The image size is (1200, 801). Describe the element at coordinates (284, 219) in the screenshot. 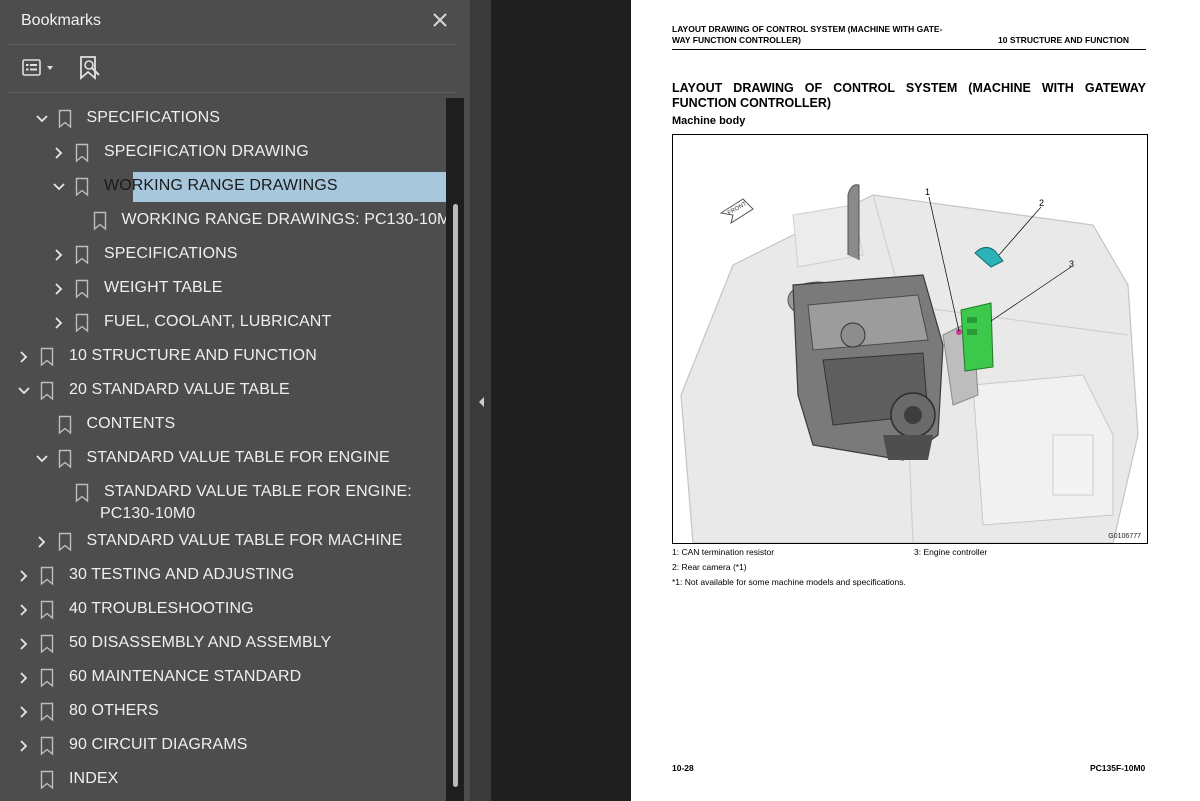

I see `bookmark-label: WORKING RANGE DRAWINGS: PC130-10M0` at that location.